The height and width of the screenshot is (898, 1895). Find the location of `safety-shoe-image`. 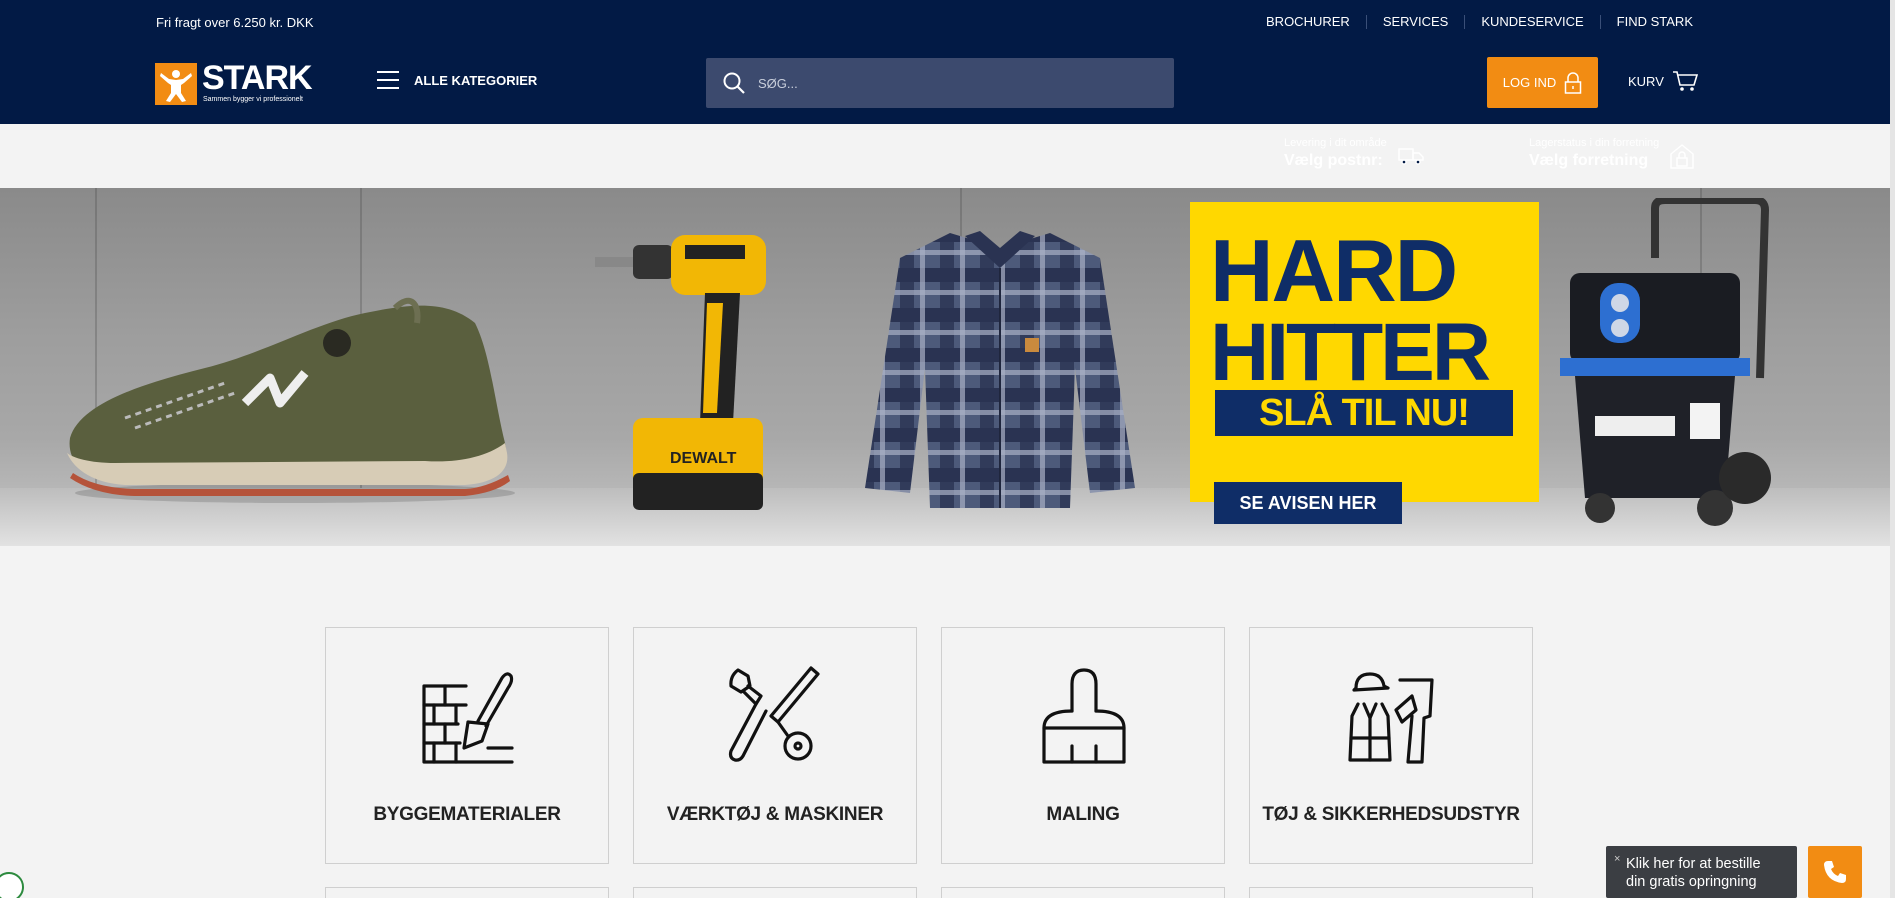

safety-shoe-image is located at coordinates (291, 400).